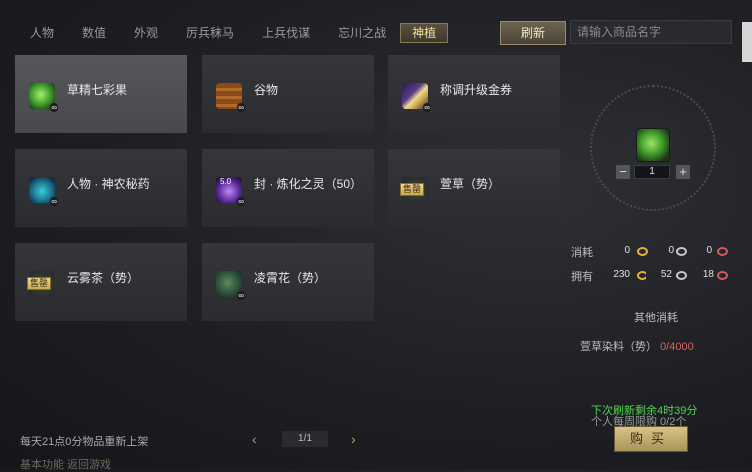 This screenshot has height=472, width=752. Describe the element at coordinates (627, 250) in the screenshot. I see `consume-gold: 0` at that location.